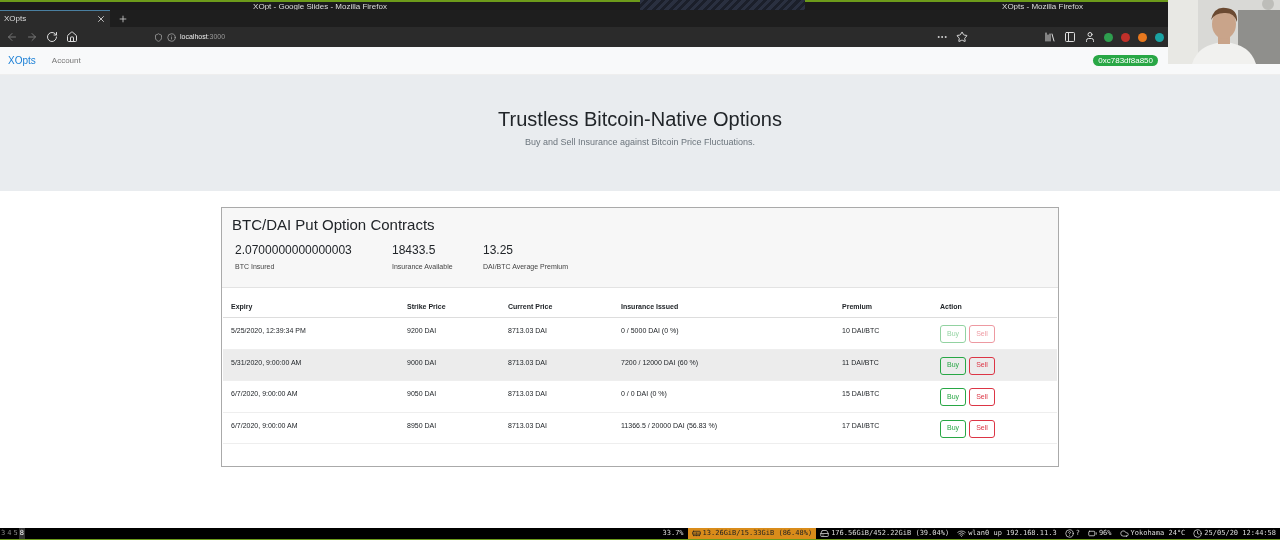  What do you see at coordinates (640, 119) in the screenshot?
I see `hero-title: Trustless Bitcoin-Native Options` at bounding box center [640, 119].